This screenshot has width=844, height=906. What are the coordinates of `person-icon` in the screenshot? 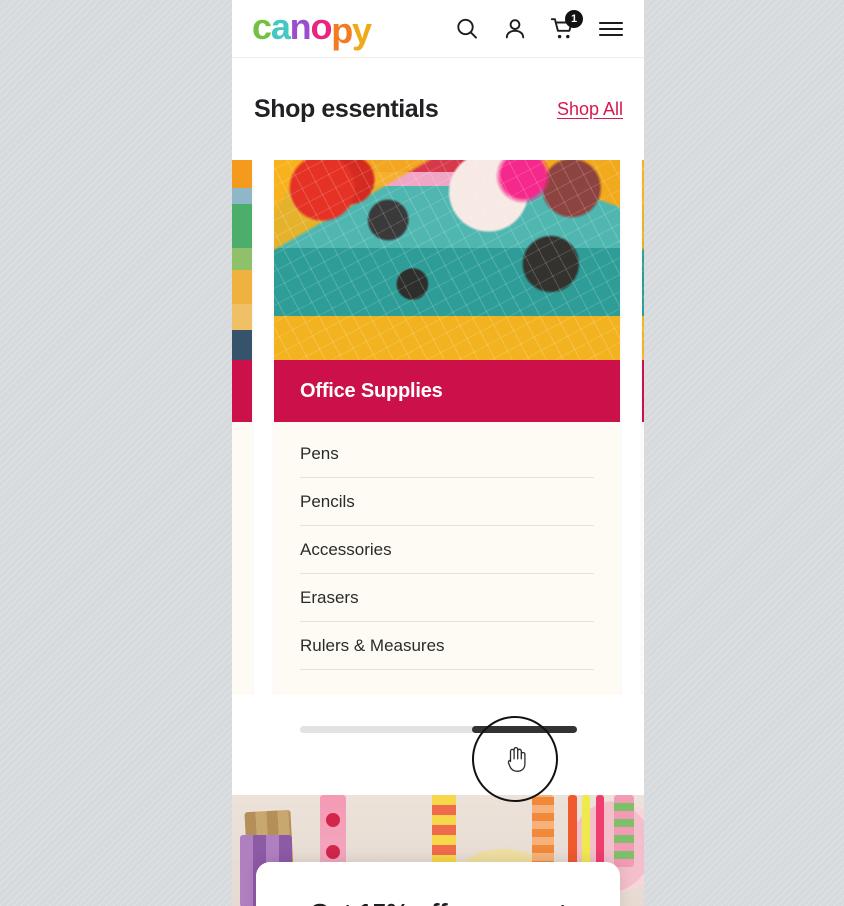 It's located at (515, 29).